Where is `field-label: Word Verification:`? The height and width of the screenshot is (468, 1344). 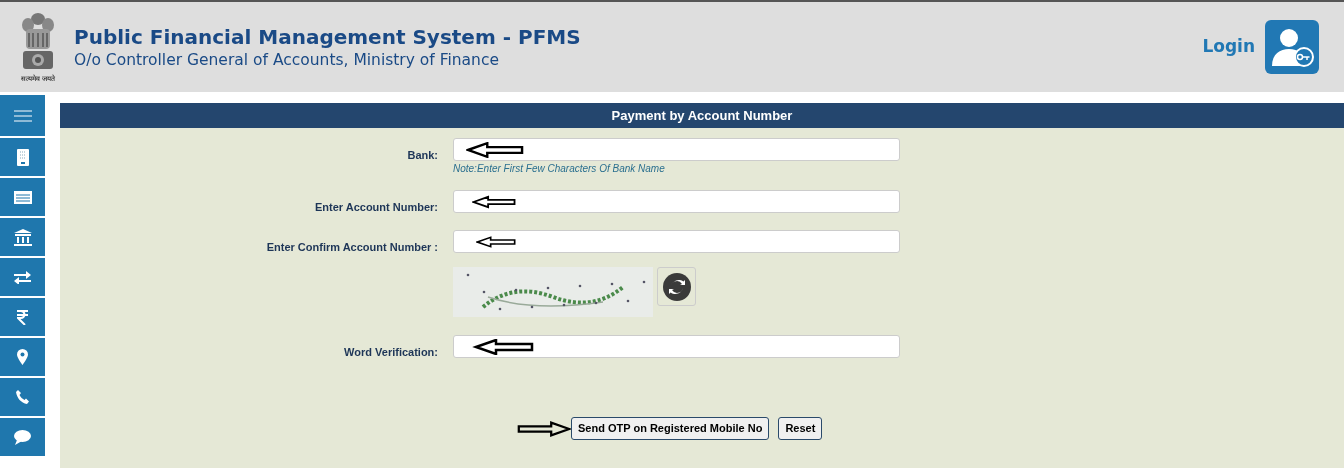
field-label: Word Verification: is located at coordinates (391, 352).